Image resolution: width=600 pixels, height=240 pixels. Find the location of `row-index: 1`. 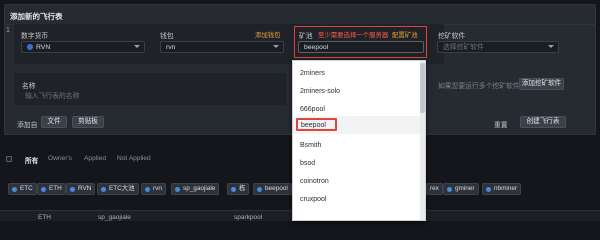

row-index: 1 is located at coordinates (8, 30).